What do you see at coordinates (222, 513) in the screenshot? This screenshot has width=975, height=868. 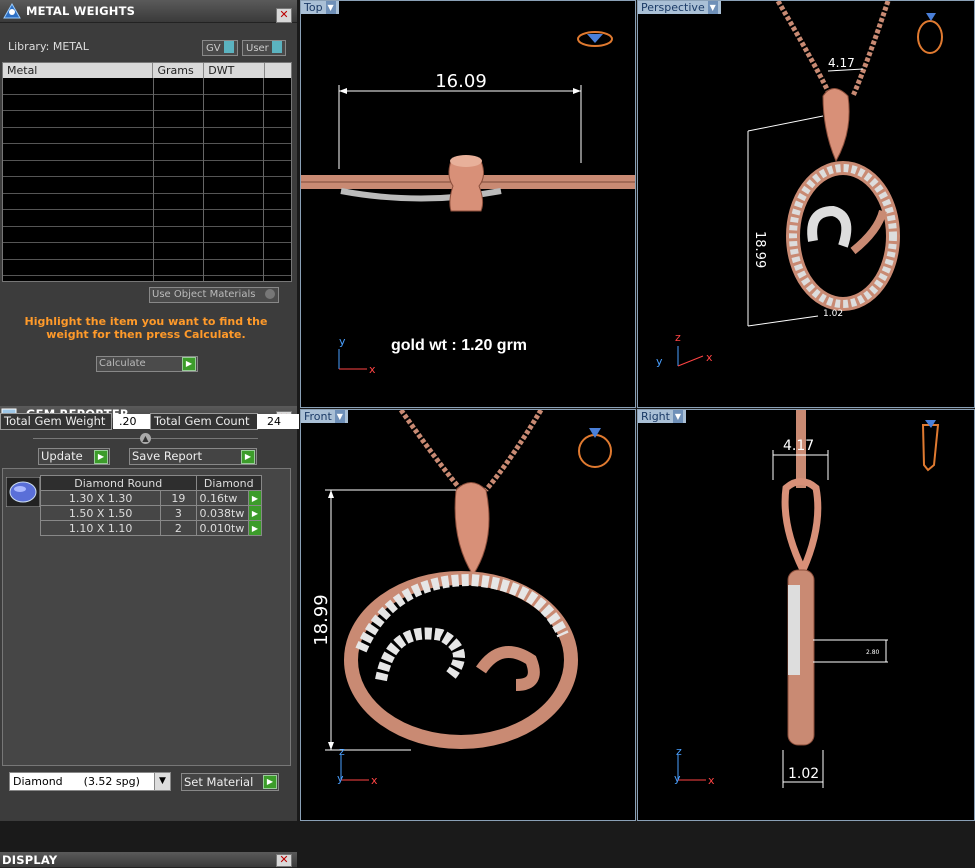 I see `gem-weight: 0.038tw` at bounding box center [222, 513].